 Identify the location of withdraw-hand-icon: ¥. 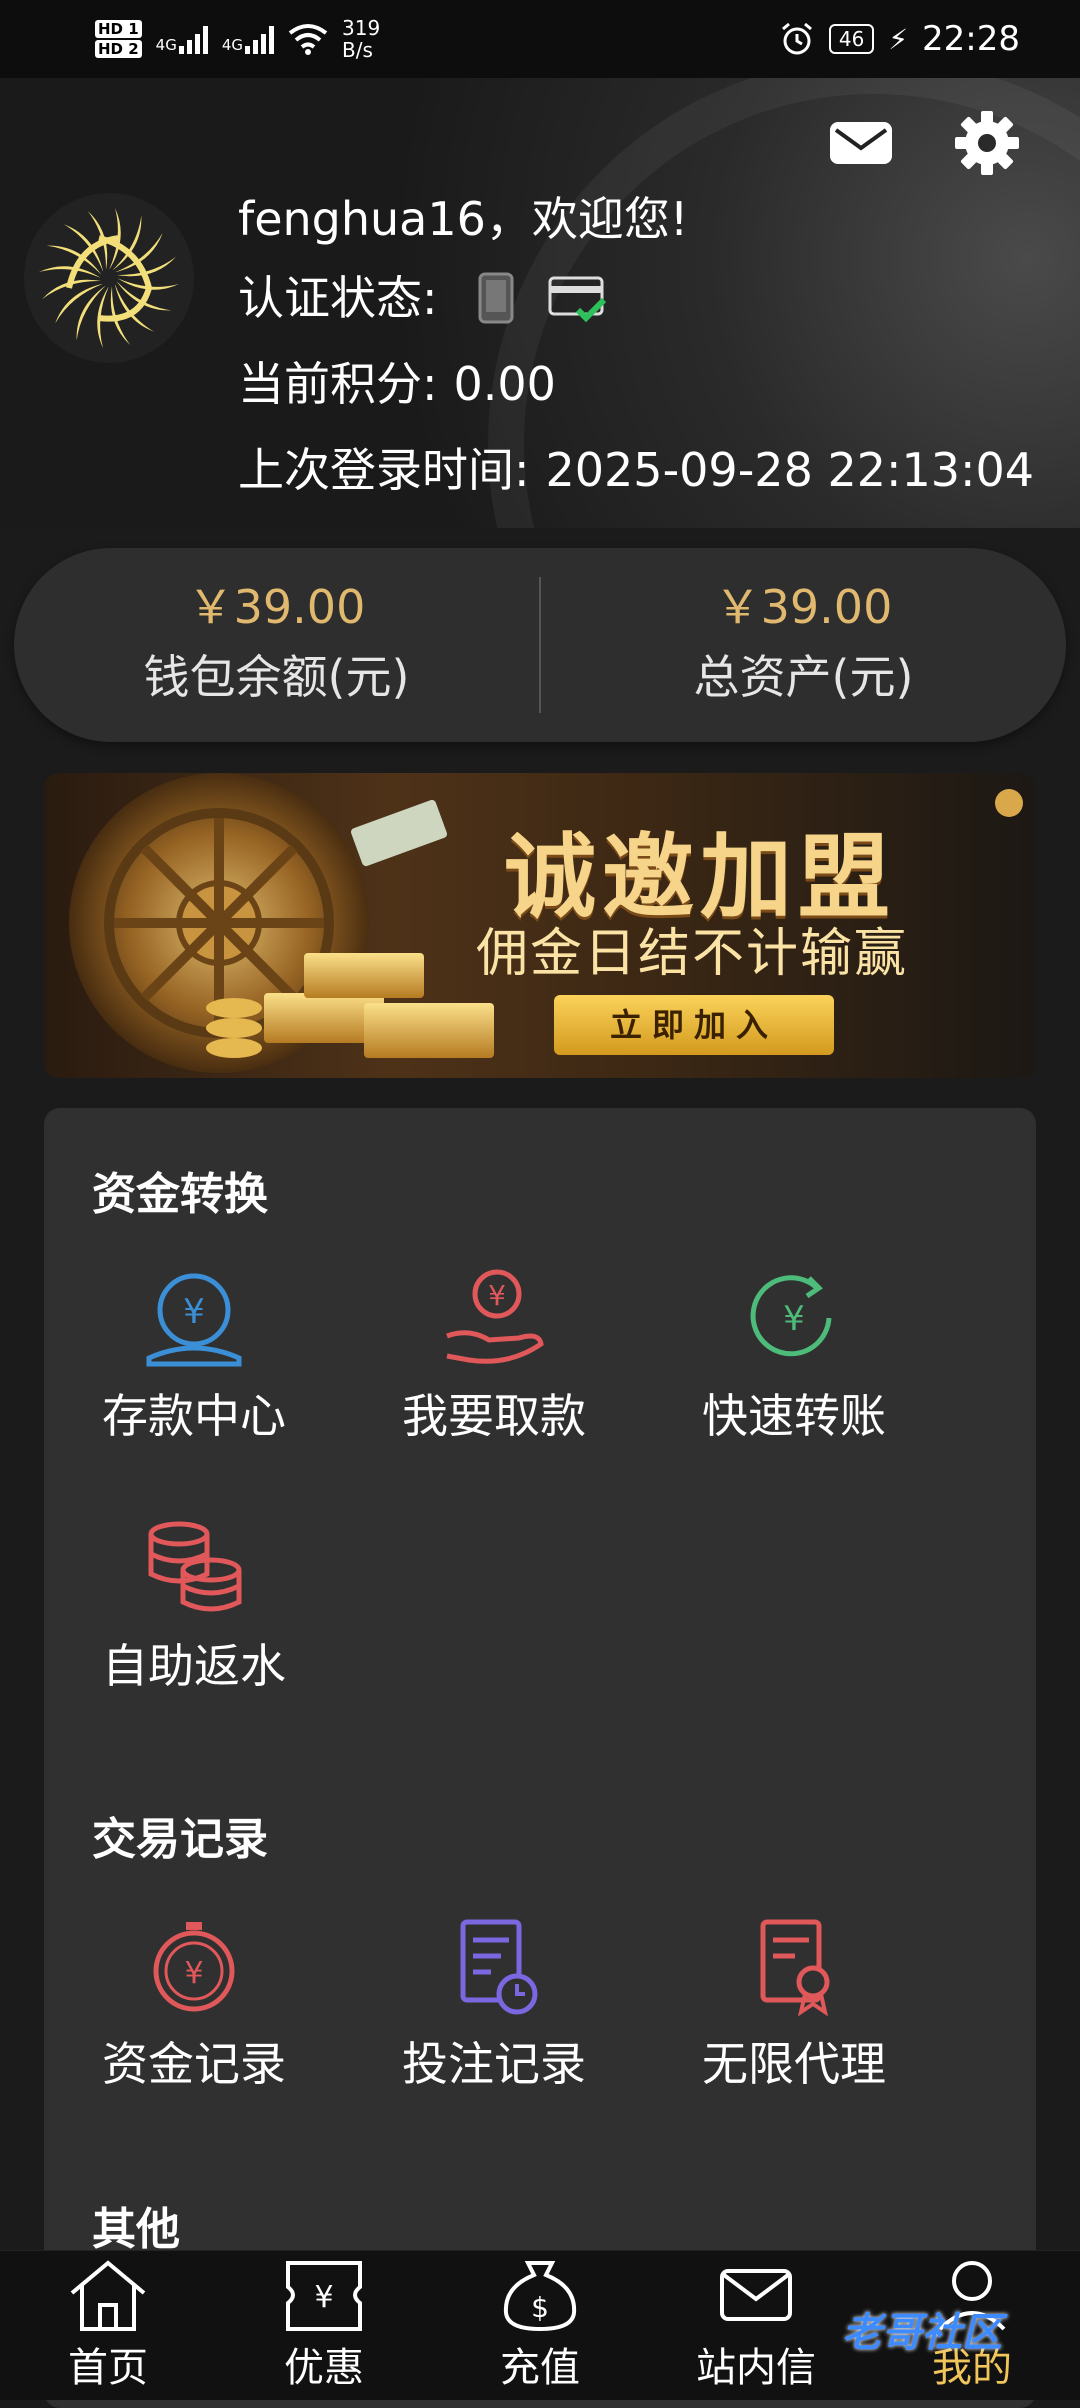
(495, 1316).